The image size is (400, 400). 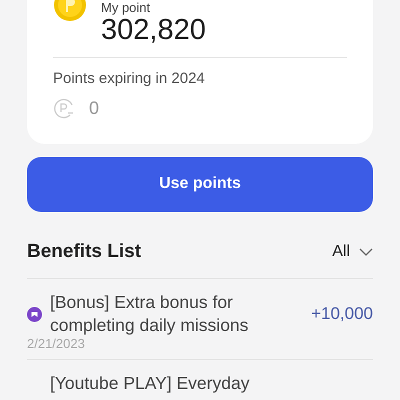 I want to click on expiring-amount: 0, so click(x=94, y=108).